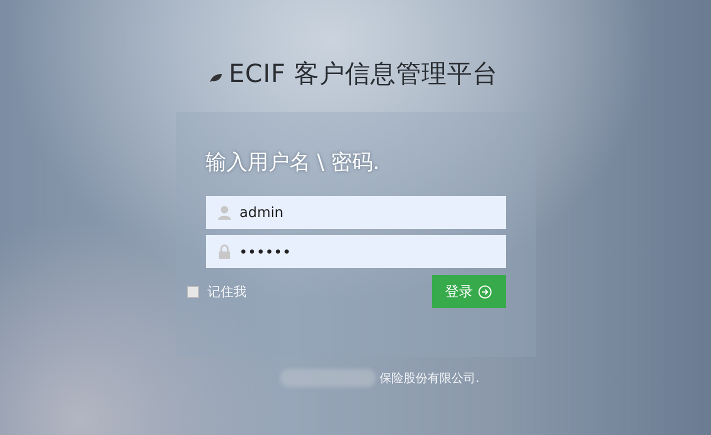 This screenshot has height=435, width=711. I want to click on arrow-circle-icon, so click(485, 291).